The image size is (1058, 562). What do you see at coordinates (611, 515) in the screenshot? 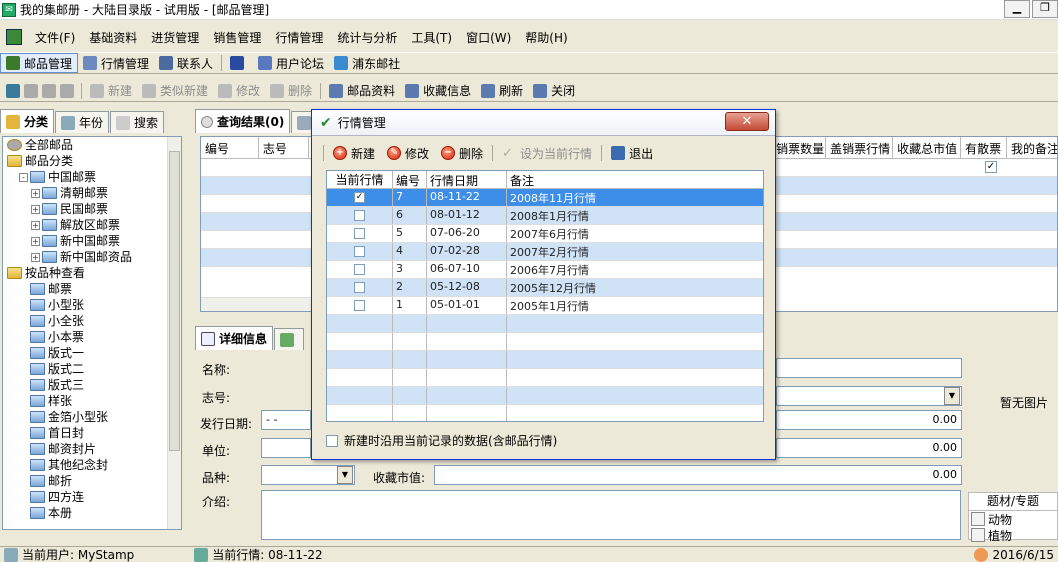
I see `intro-textarea` at bounding box center [611, 515].